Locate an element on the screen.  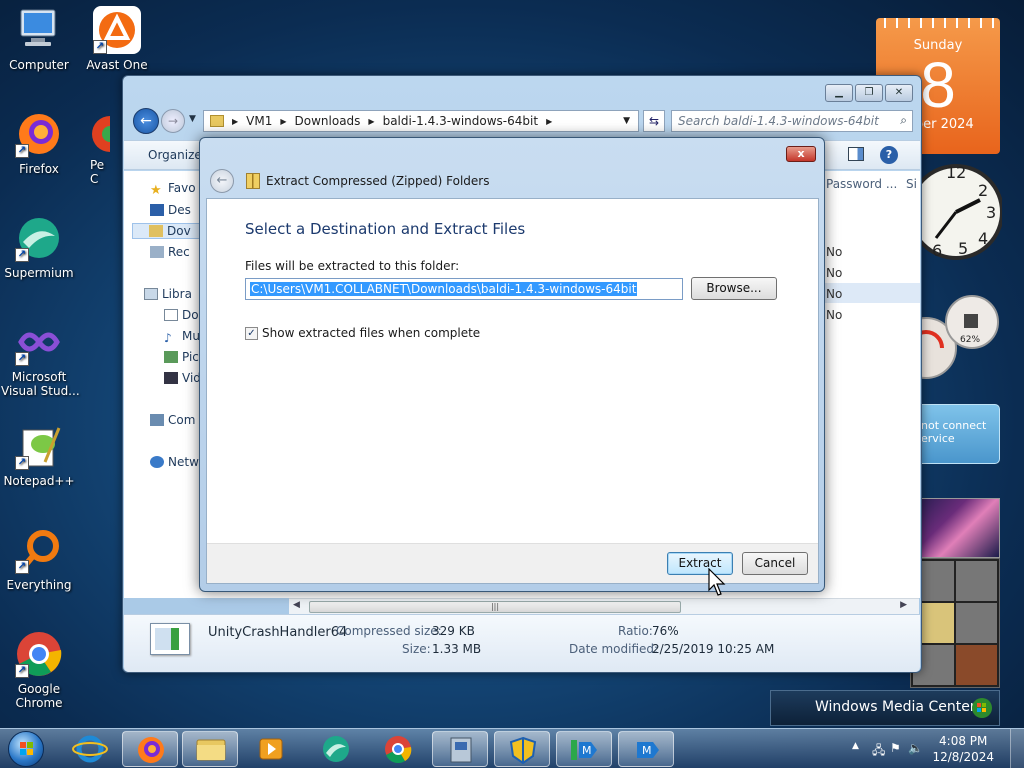
date-modified-value: 2/25/2019 10:25 AM is located at coordinates (713, 649).